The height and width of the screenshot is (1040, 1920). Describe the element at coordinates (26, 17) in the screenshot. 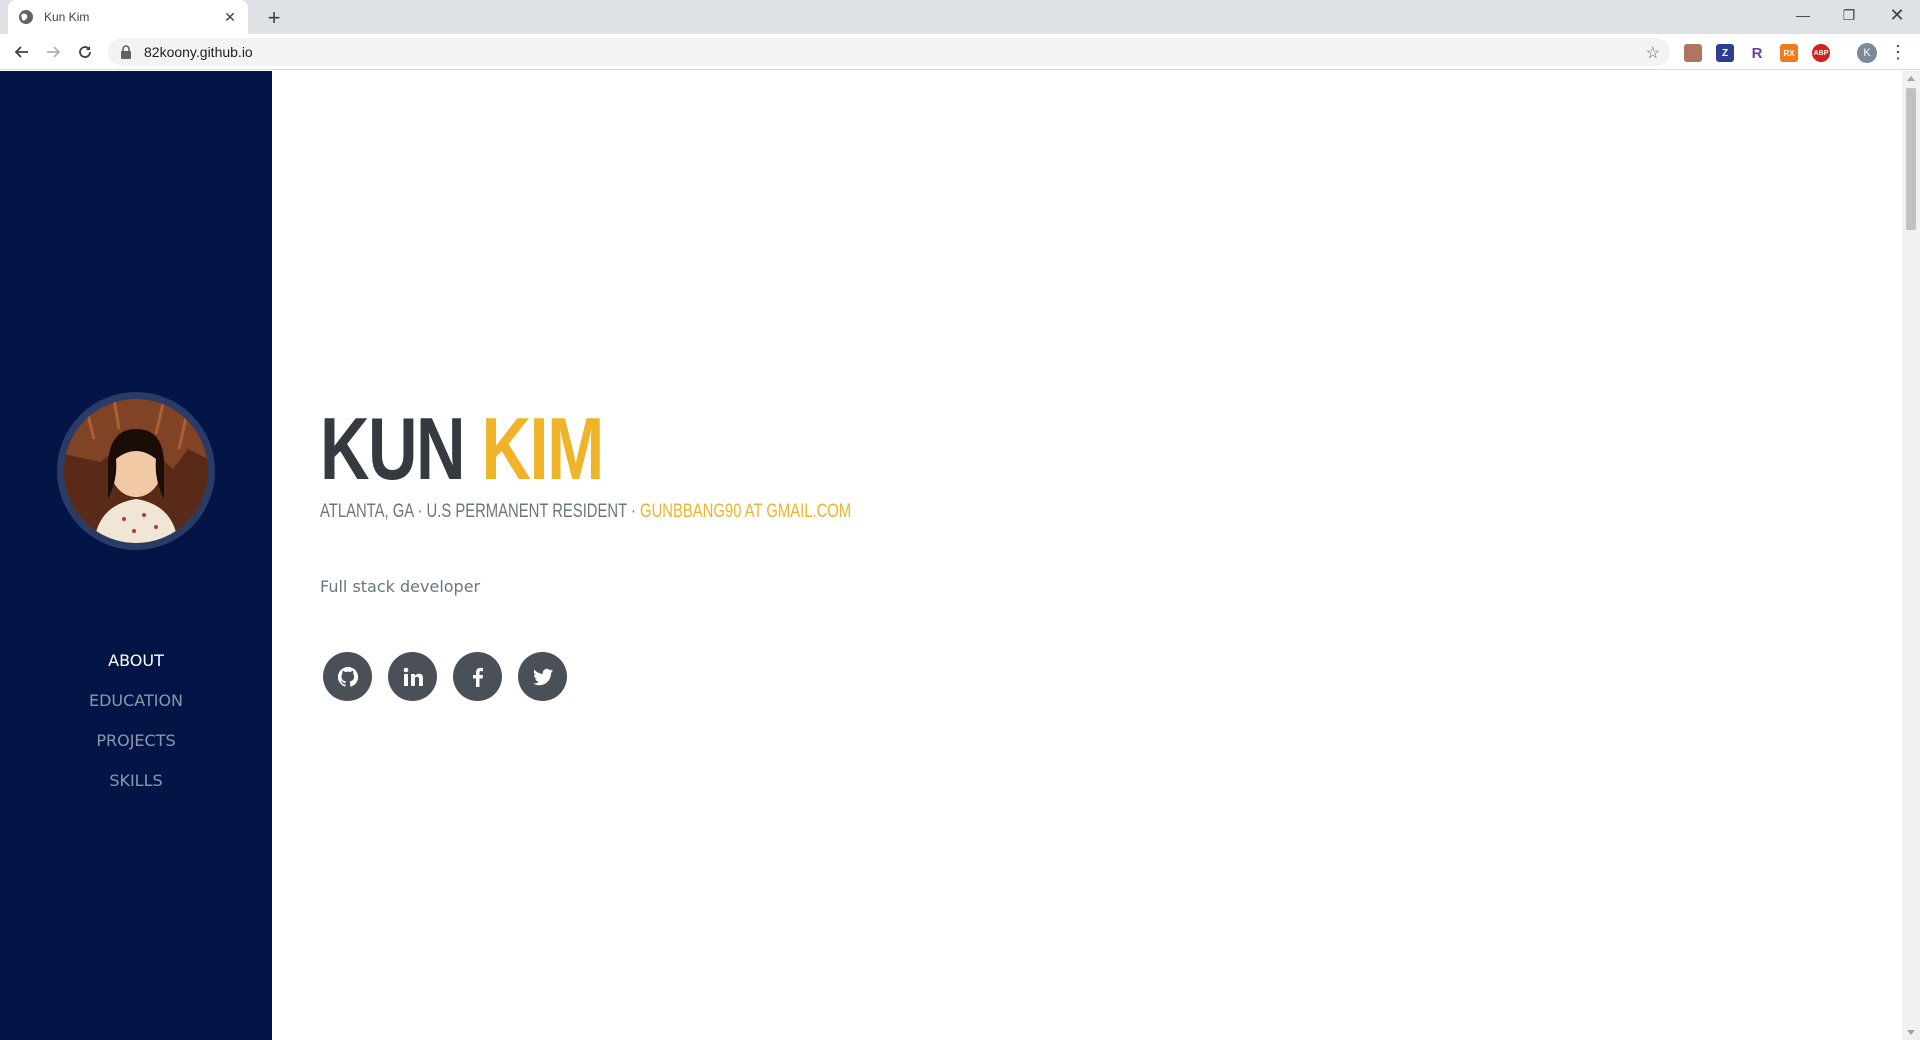

I see `globe-icon` at that location.